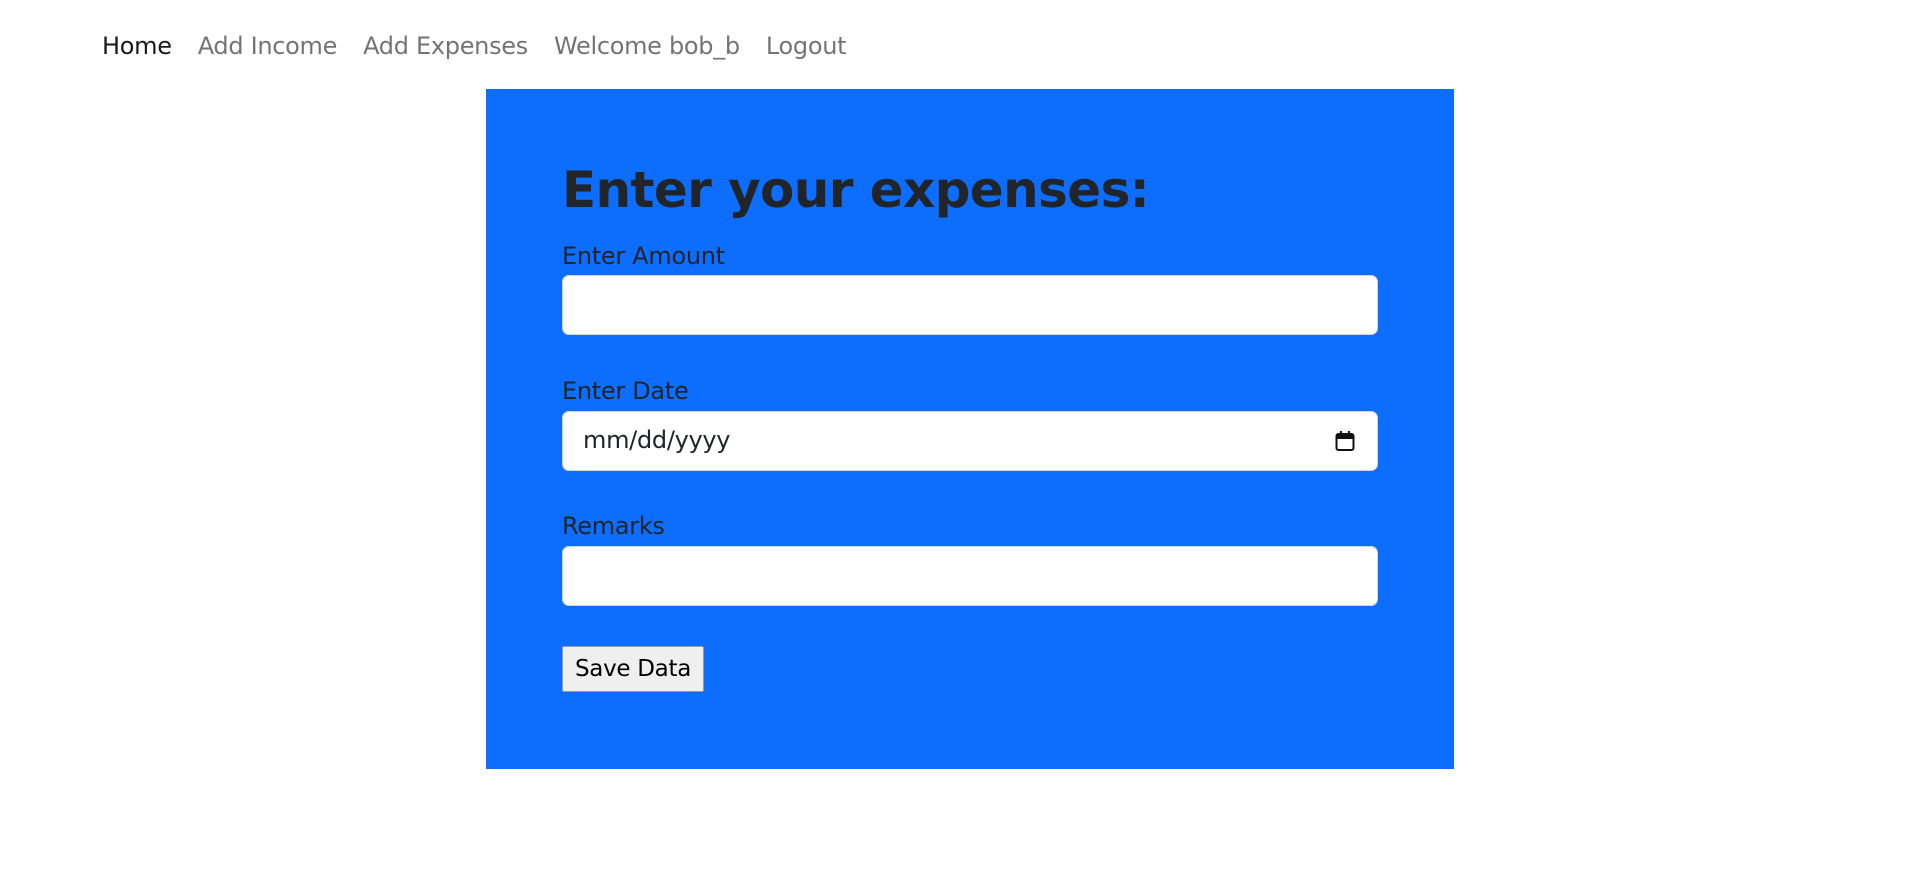  Describe the element at coordinates (970, 441) in the screenshot. I see `date-input: mm/dd/yyyy` at that location.